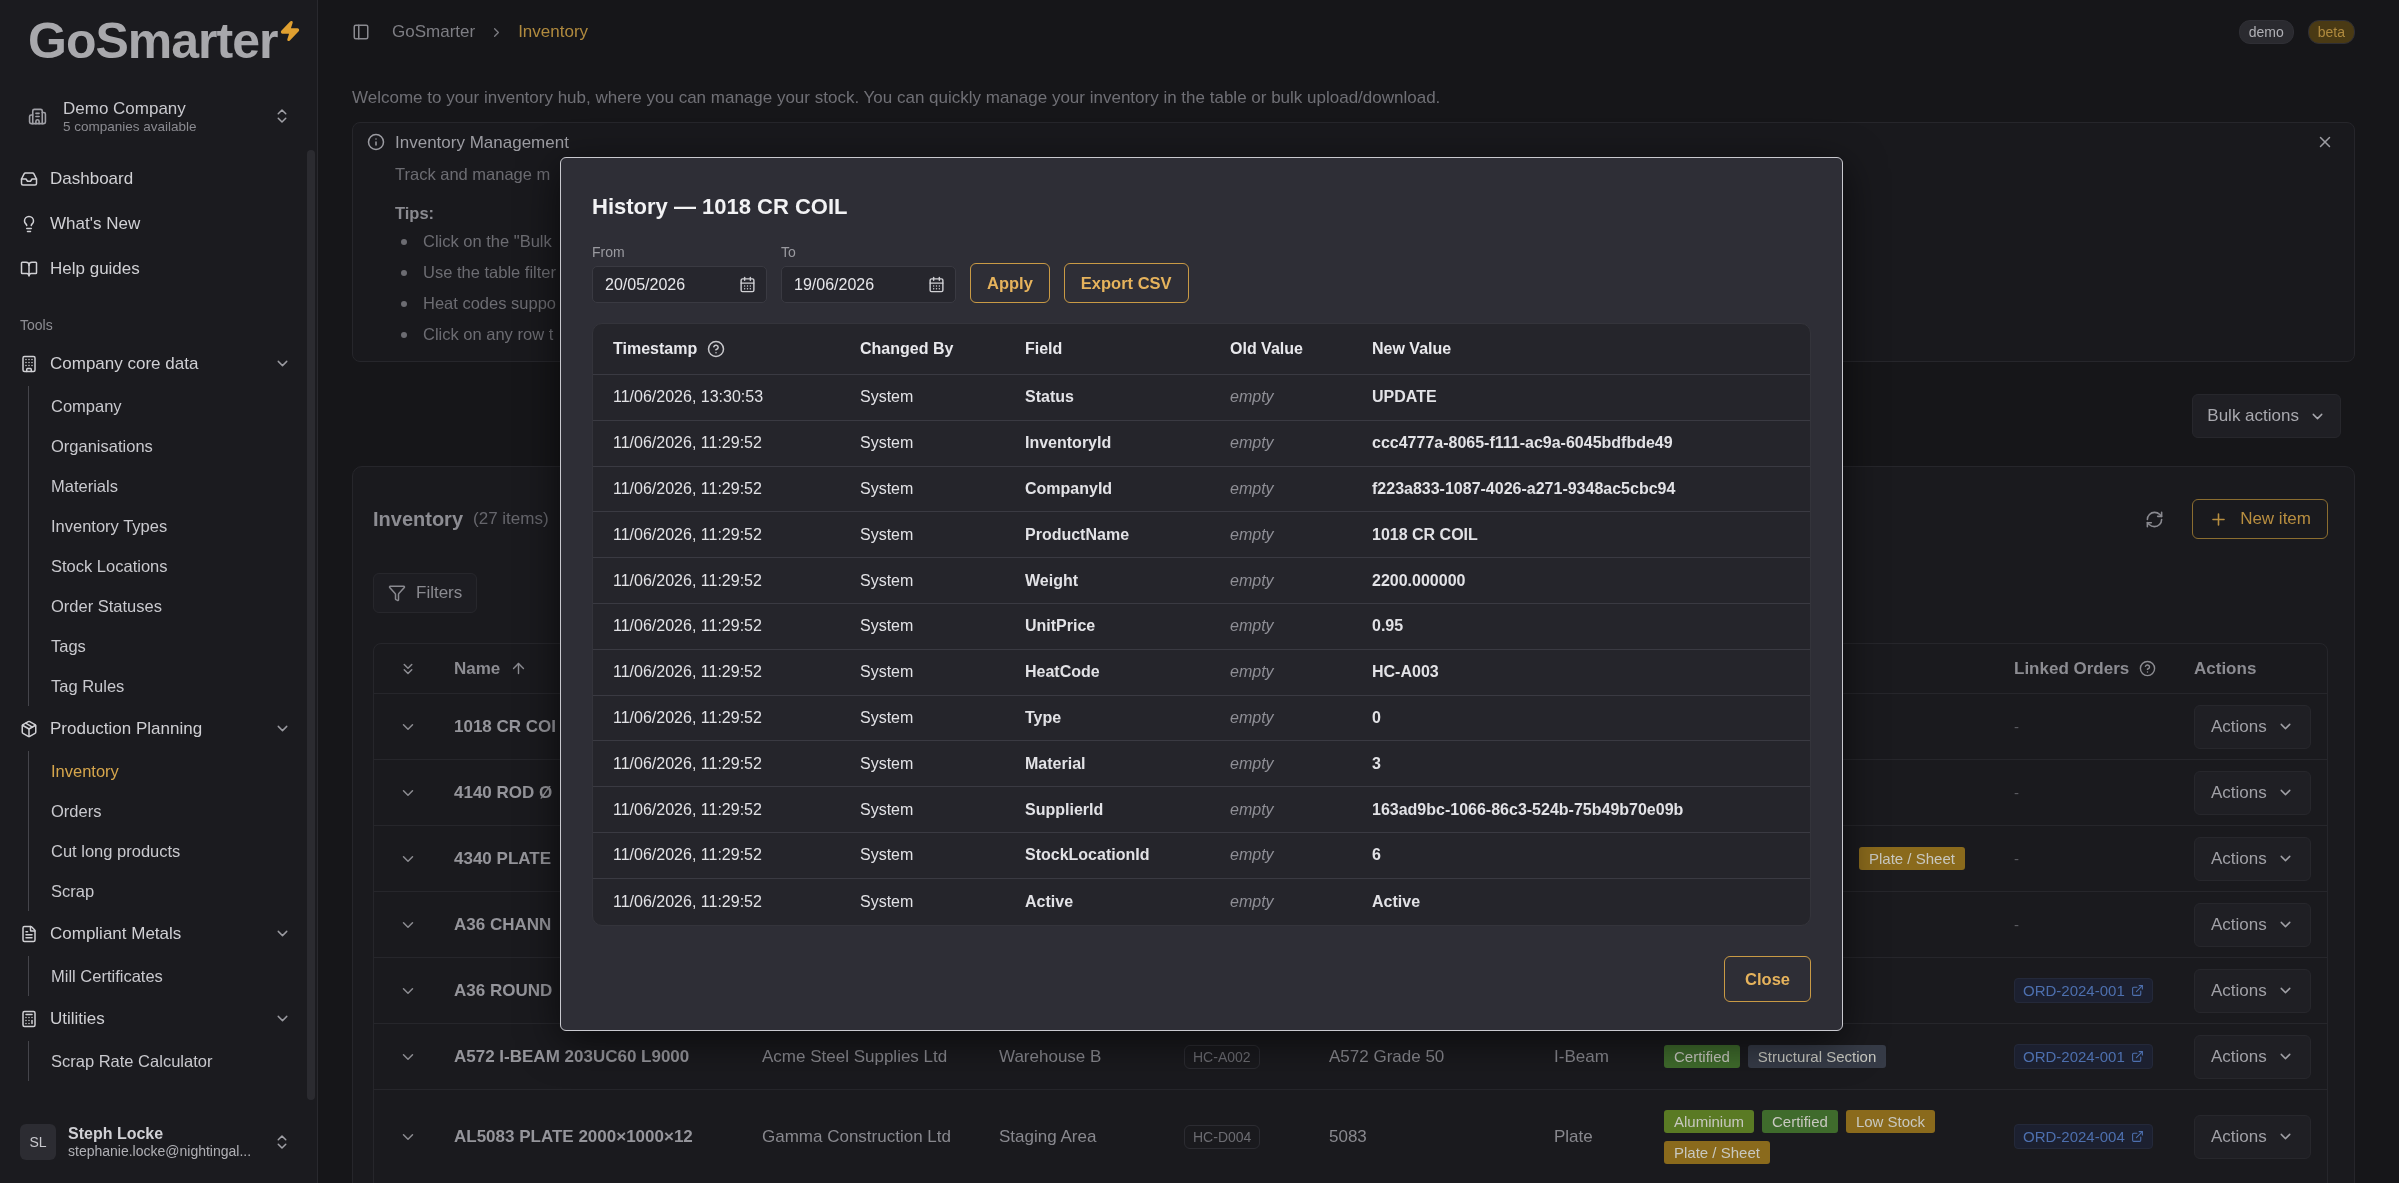 The height and width of the screenshot is (1183, 2399). Describe the element at coordinates (38, 1142) in the screenshot. I see `avatar: SL` at that location.